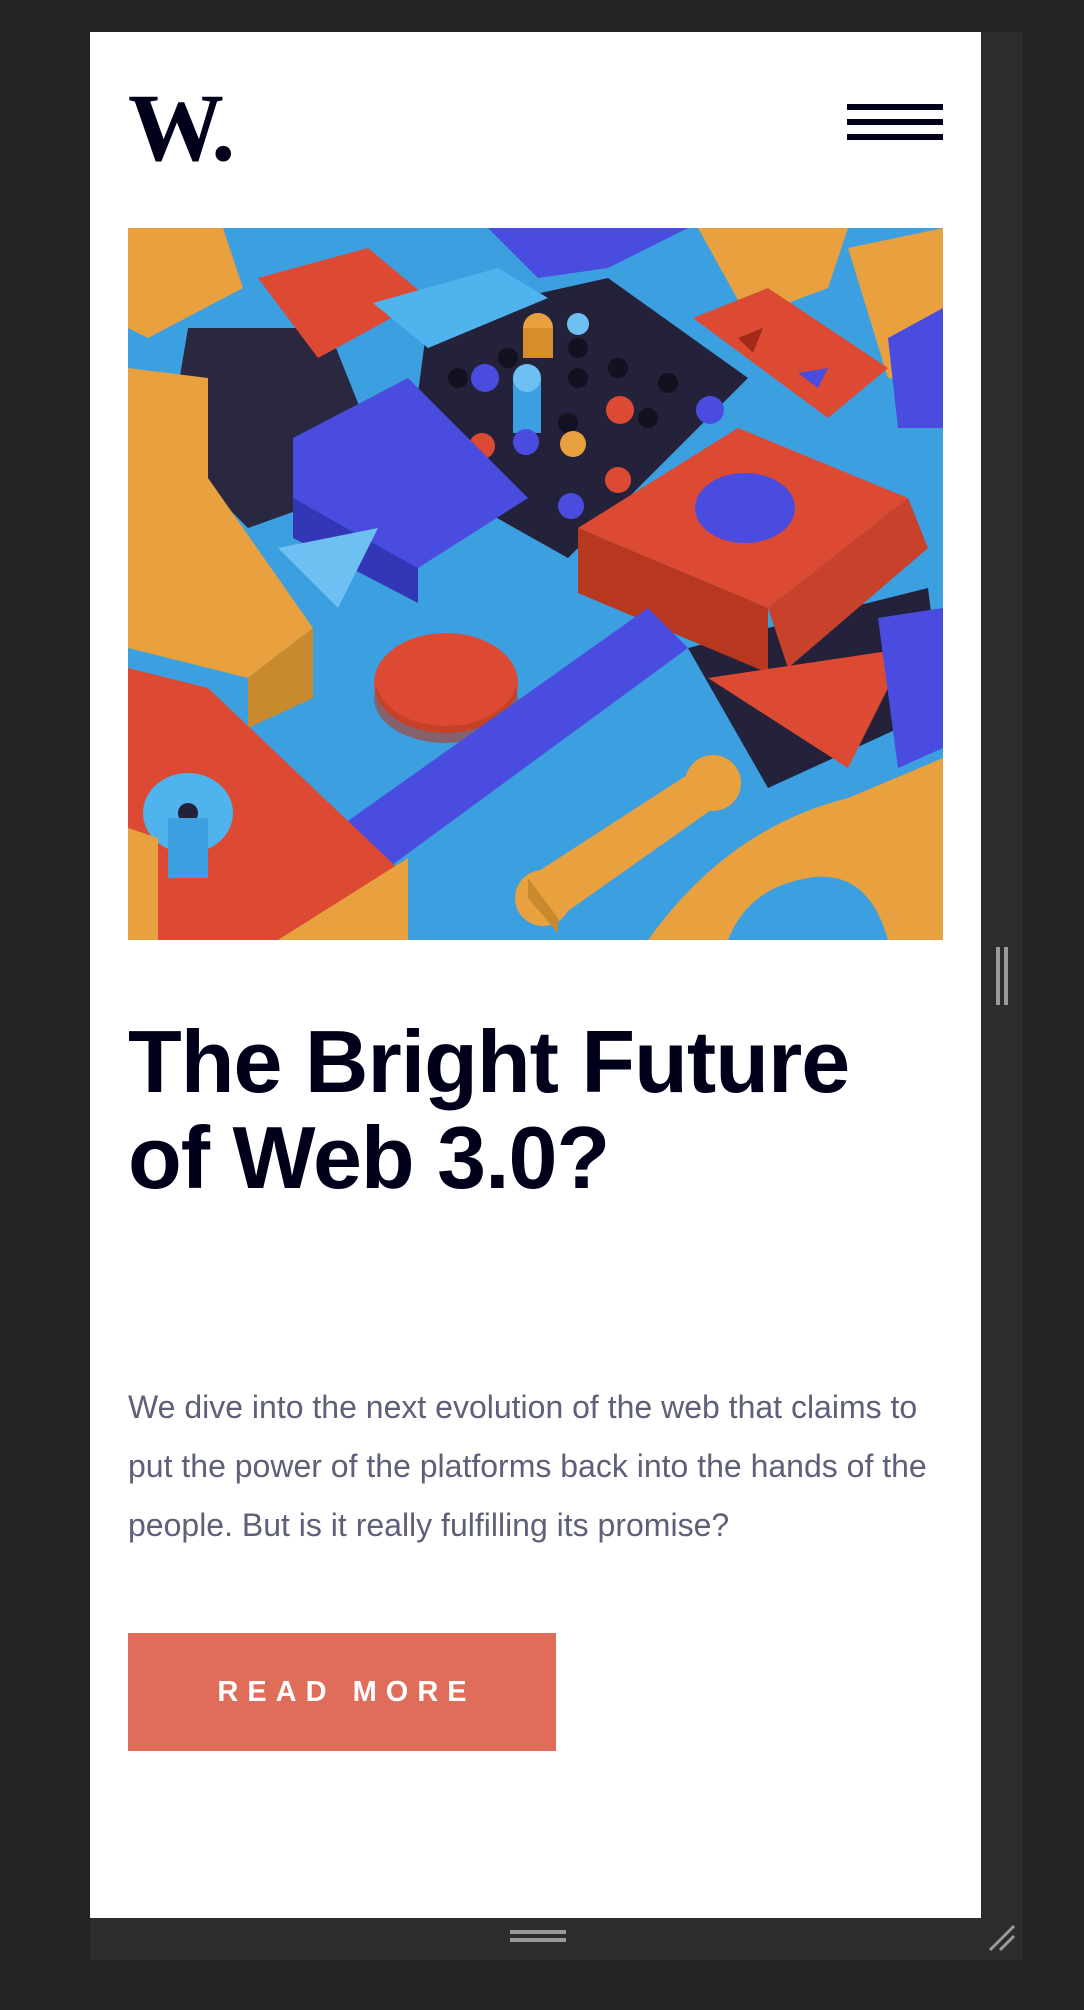 Image resolution: width=1084 pixels, height=2010 pixels. I want to click on resize-handle-vertical-icon, so click(1003, 976).